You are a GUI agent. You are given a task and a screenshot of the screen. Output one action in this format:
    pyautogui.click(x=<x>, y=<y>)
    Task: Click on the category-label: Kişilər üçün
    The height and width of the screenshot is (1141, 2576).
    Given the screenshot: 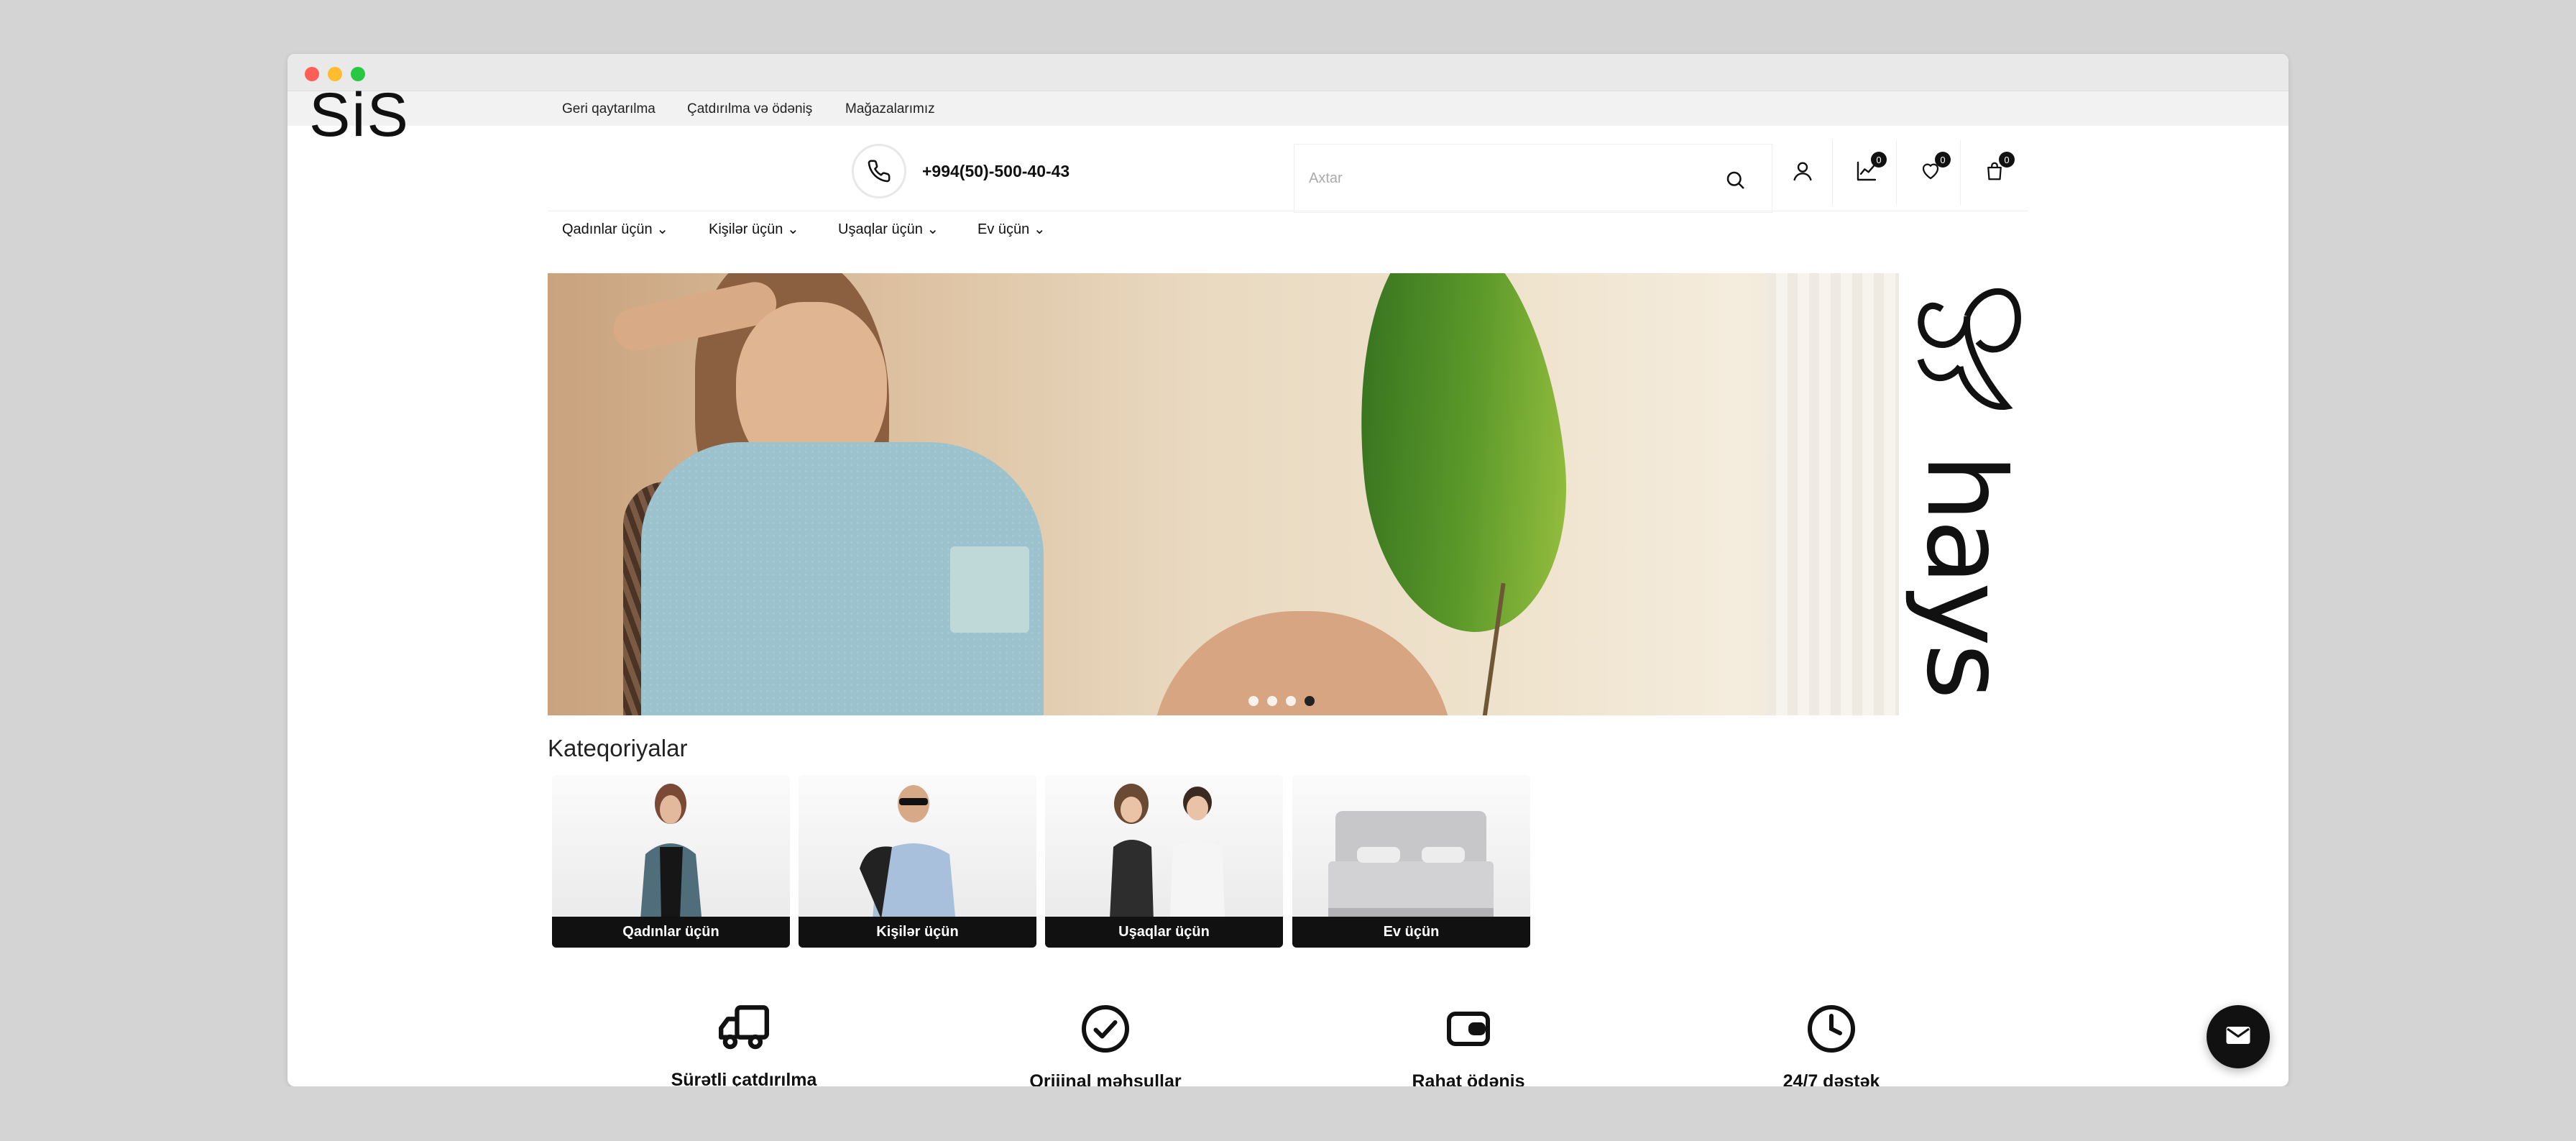 What is the action you would take?
    pyautogui.click(x=917, y=933)
    